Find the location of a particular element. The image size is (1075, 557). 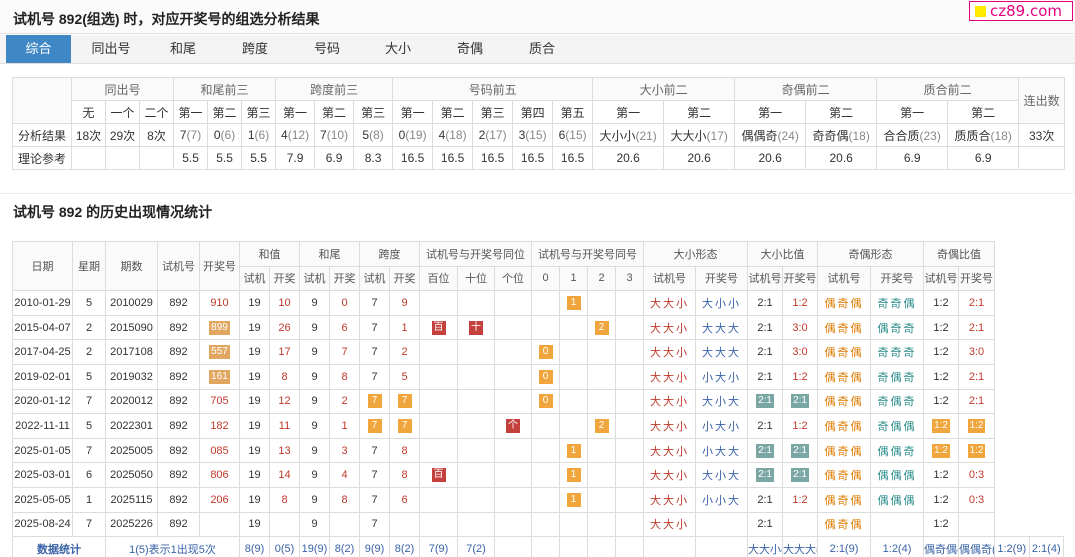

result-cell: 2(17) is located at coordinates (493, 135).